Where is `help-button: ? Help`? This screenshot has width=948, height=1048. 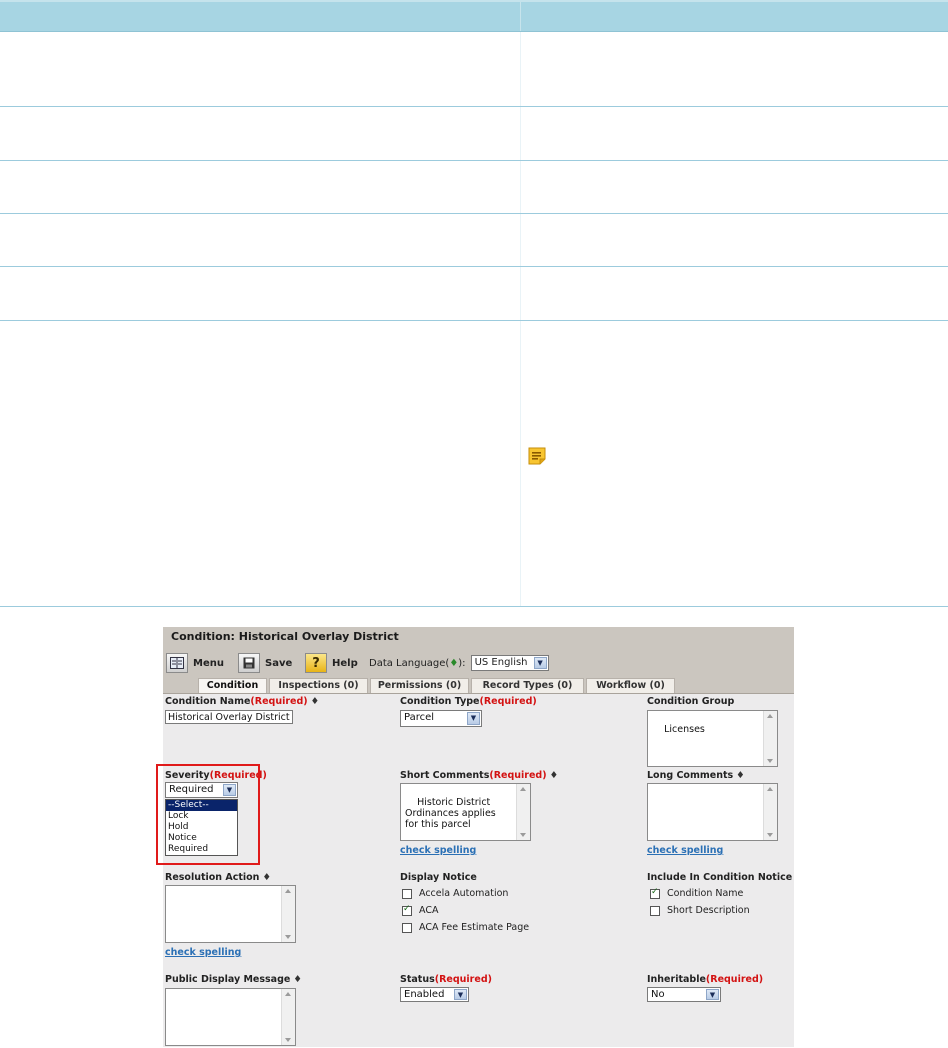 help-button: ? Help is located at coordinates (331, 663).